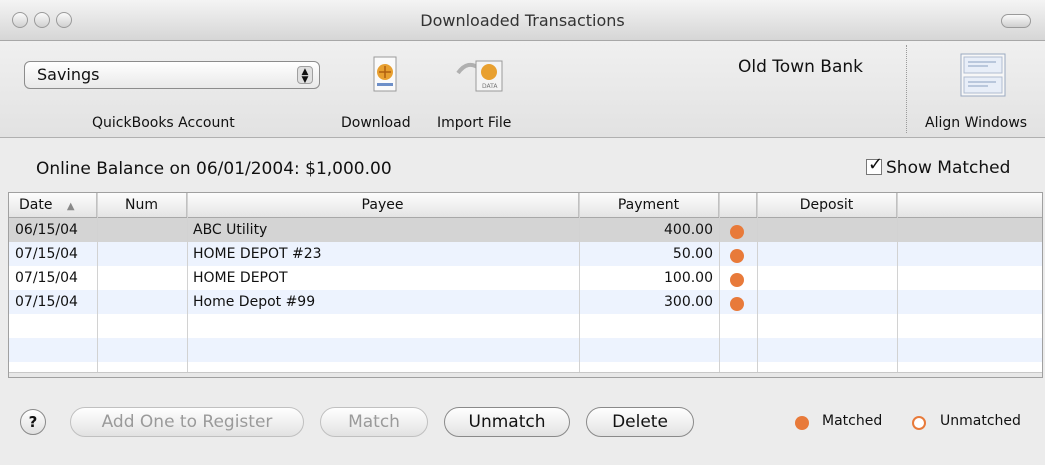  What do you see at coordinates (640, 422) in the screenshot?
I see `delete-button: Delete` at bounding box center [640, 422].